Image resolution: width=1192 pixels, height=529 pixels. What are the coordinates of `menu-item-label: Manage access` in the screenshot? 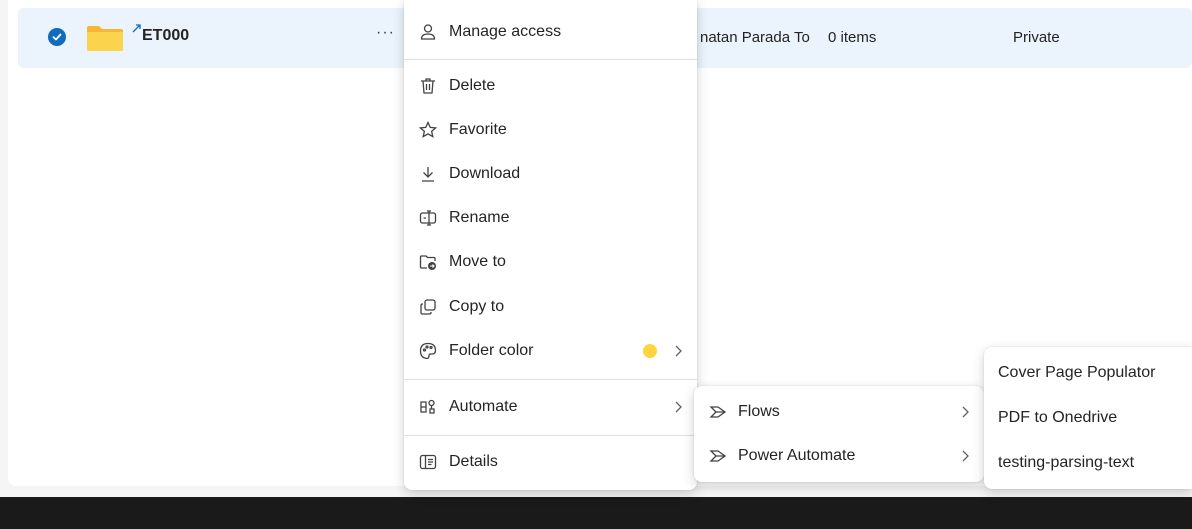 It's located at (505, 31).